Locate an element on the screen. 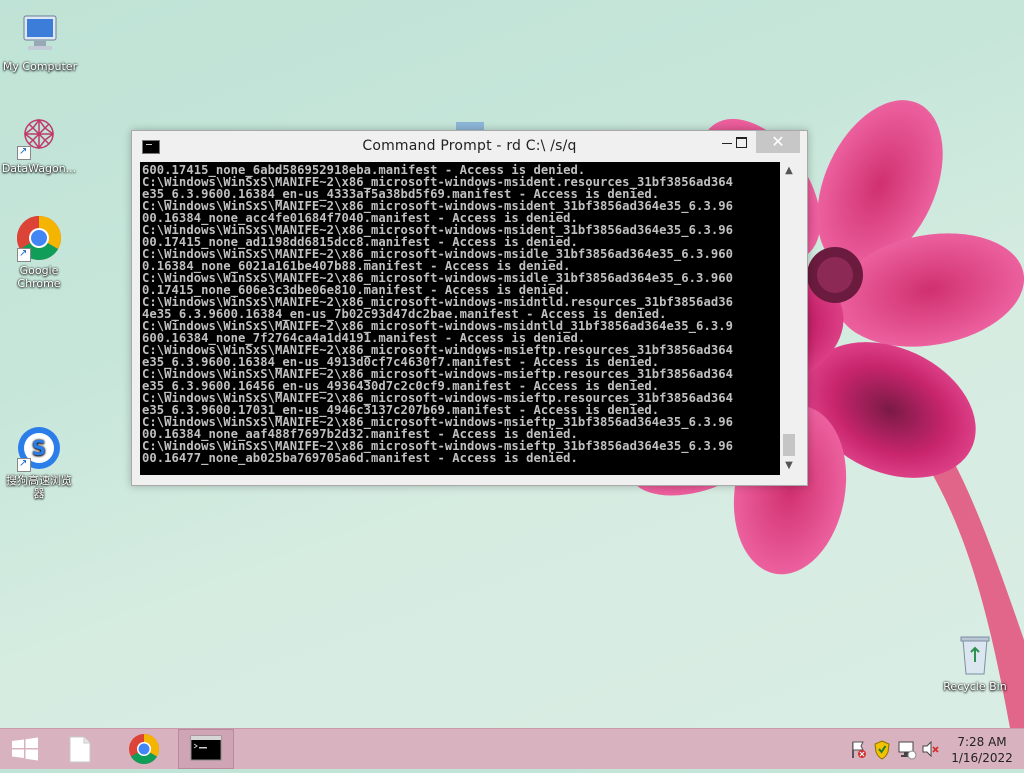 The width and height of the screenshot is (1024, 773). computer-icon is located at coordinates (40, 34).